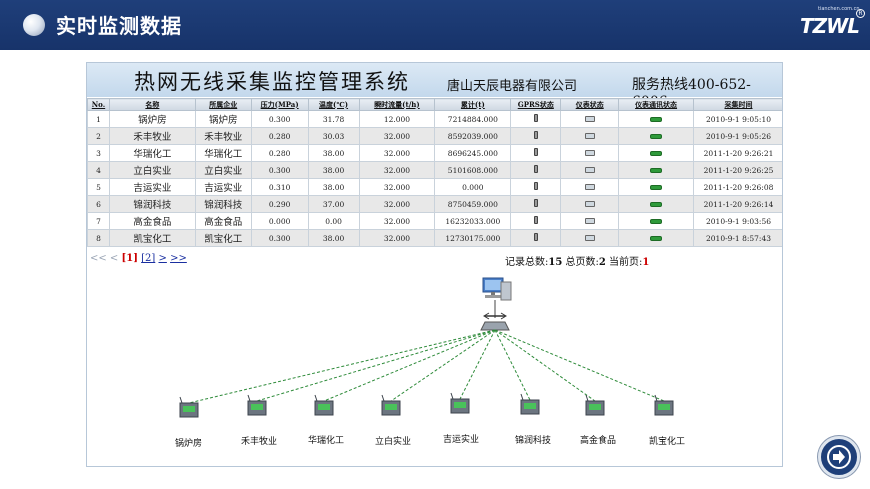 The image size is (870, 489). What do you see at coordinates (533, 441) in the screenshot?
I see `node-label: 锦润科技` at bounding box center [533, 441].